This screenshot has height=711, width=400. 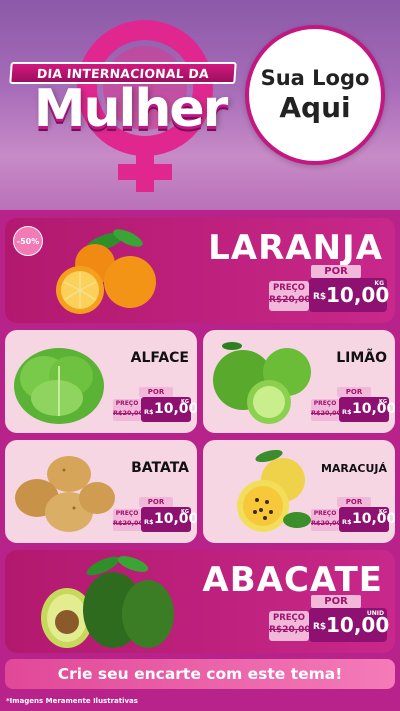 I want to click on product-name: ALFACE, so click(x=159, y=358).